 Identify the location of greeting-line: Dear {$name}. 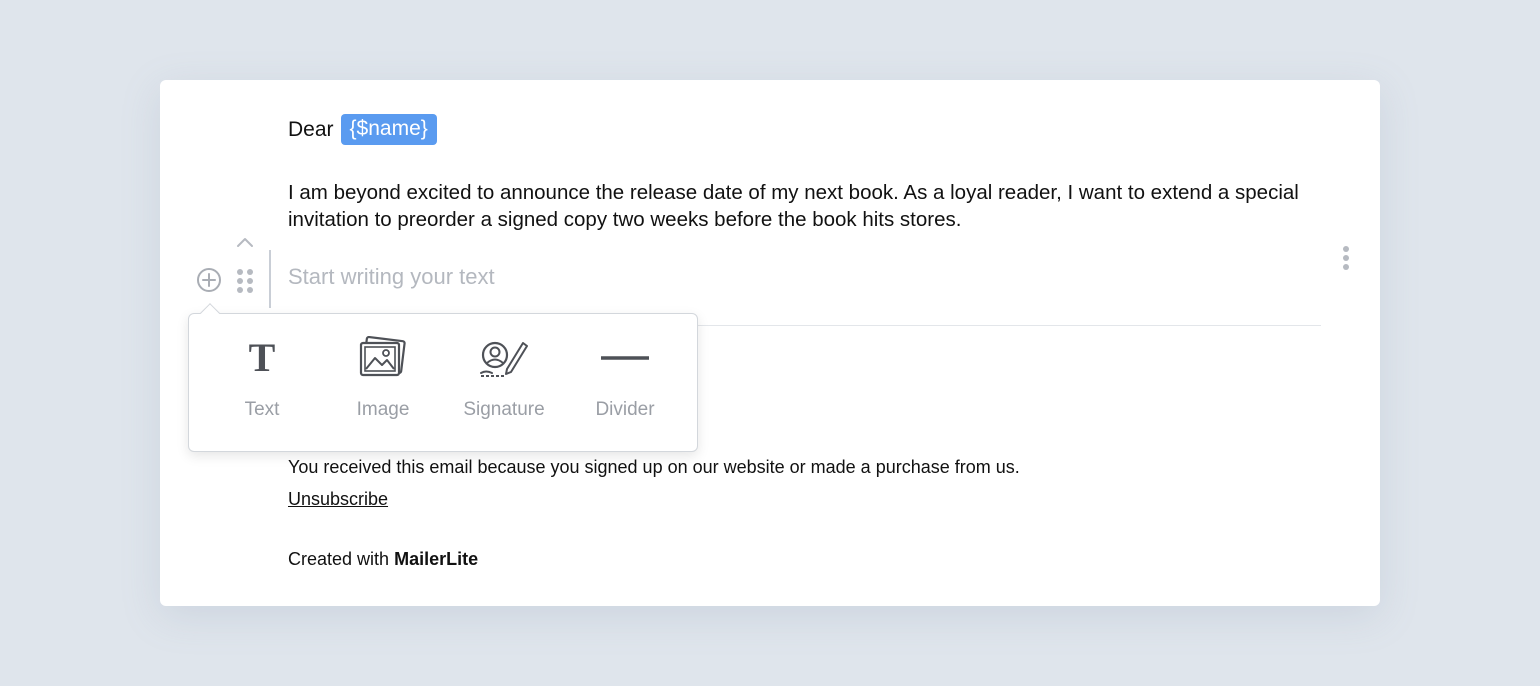
(362, 129).